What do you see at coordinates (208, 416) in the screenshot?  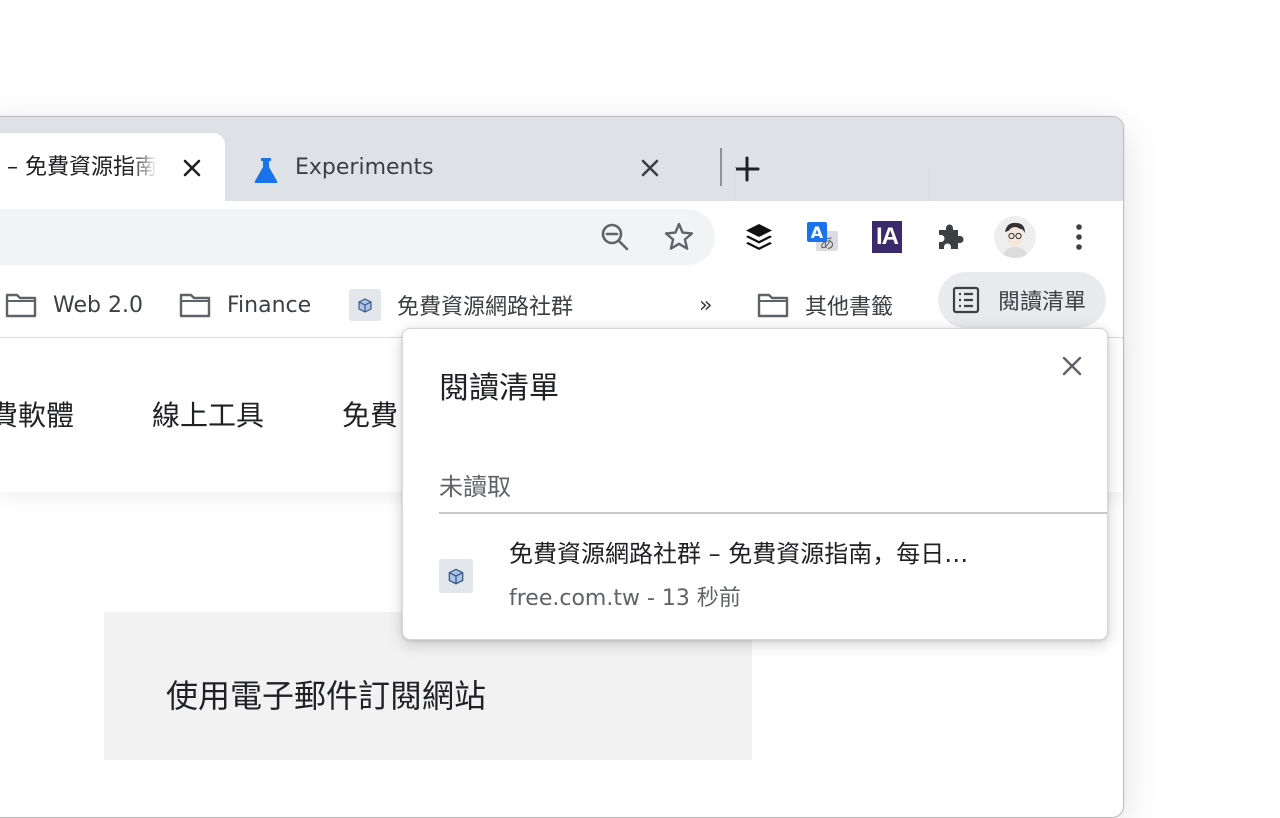 I see `nav-item-online-tools: 線上工具` at bounding box center [208, 416].